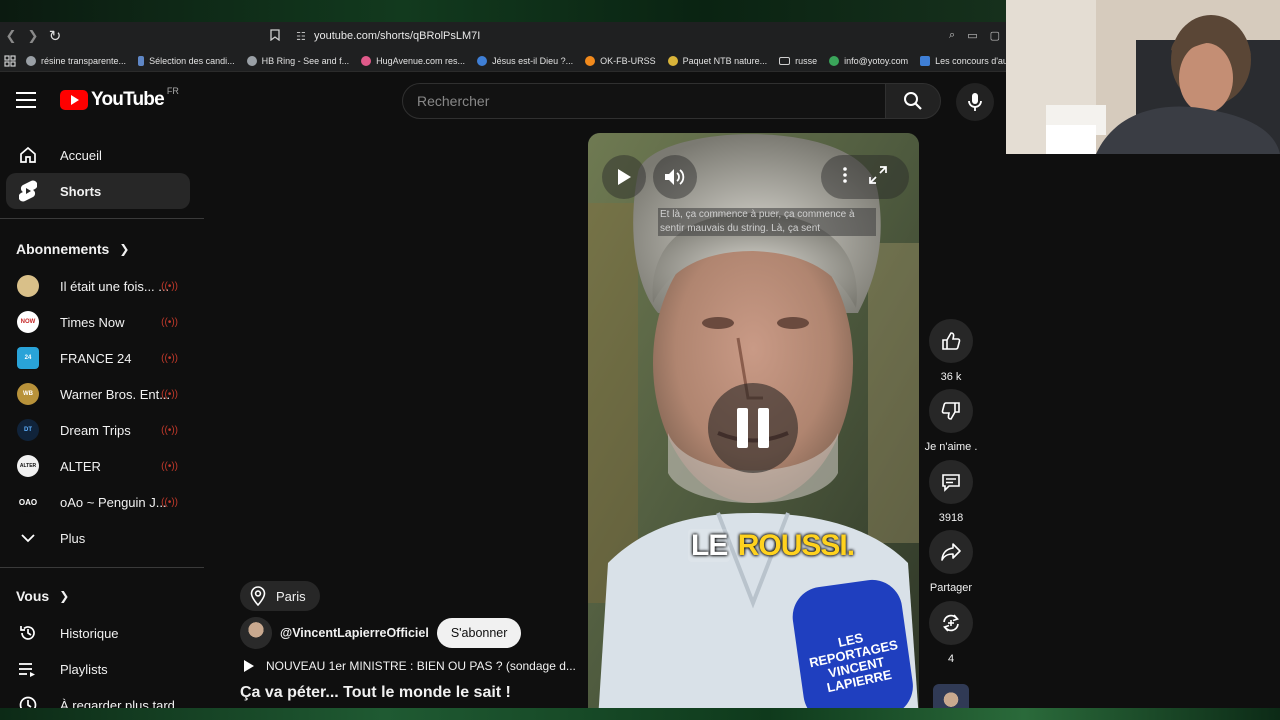 The height and width of the screenshot is (720, 1280). Describe the element at coordinates (98, 669) in the screenshot. I see `sidebar-item-playlists: Playlists` at that location.